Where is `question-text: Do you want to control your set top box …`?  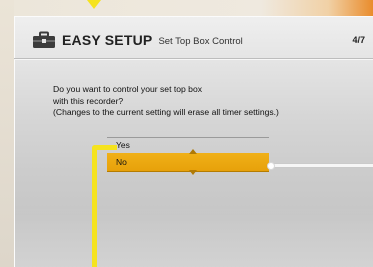
question-text: Do you want to control your set top box … is located at coordinates (203, 101).